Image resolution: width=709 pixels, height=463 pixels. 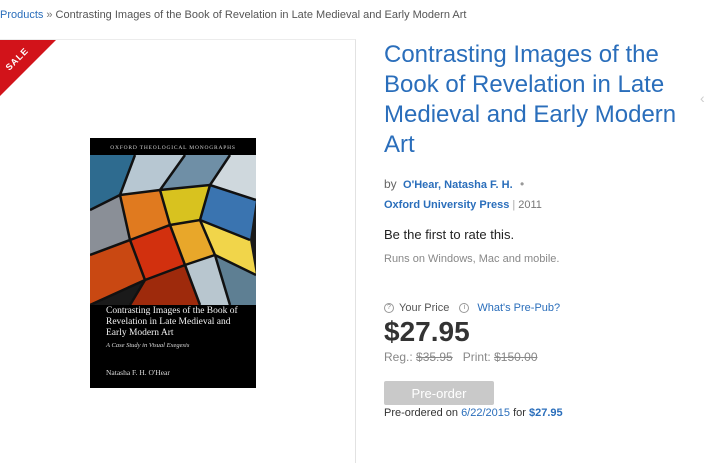 I want to click on price-label-row: ? Your Price i What's Pre-Pub?, so click(x=539, y=308).